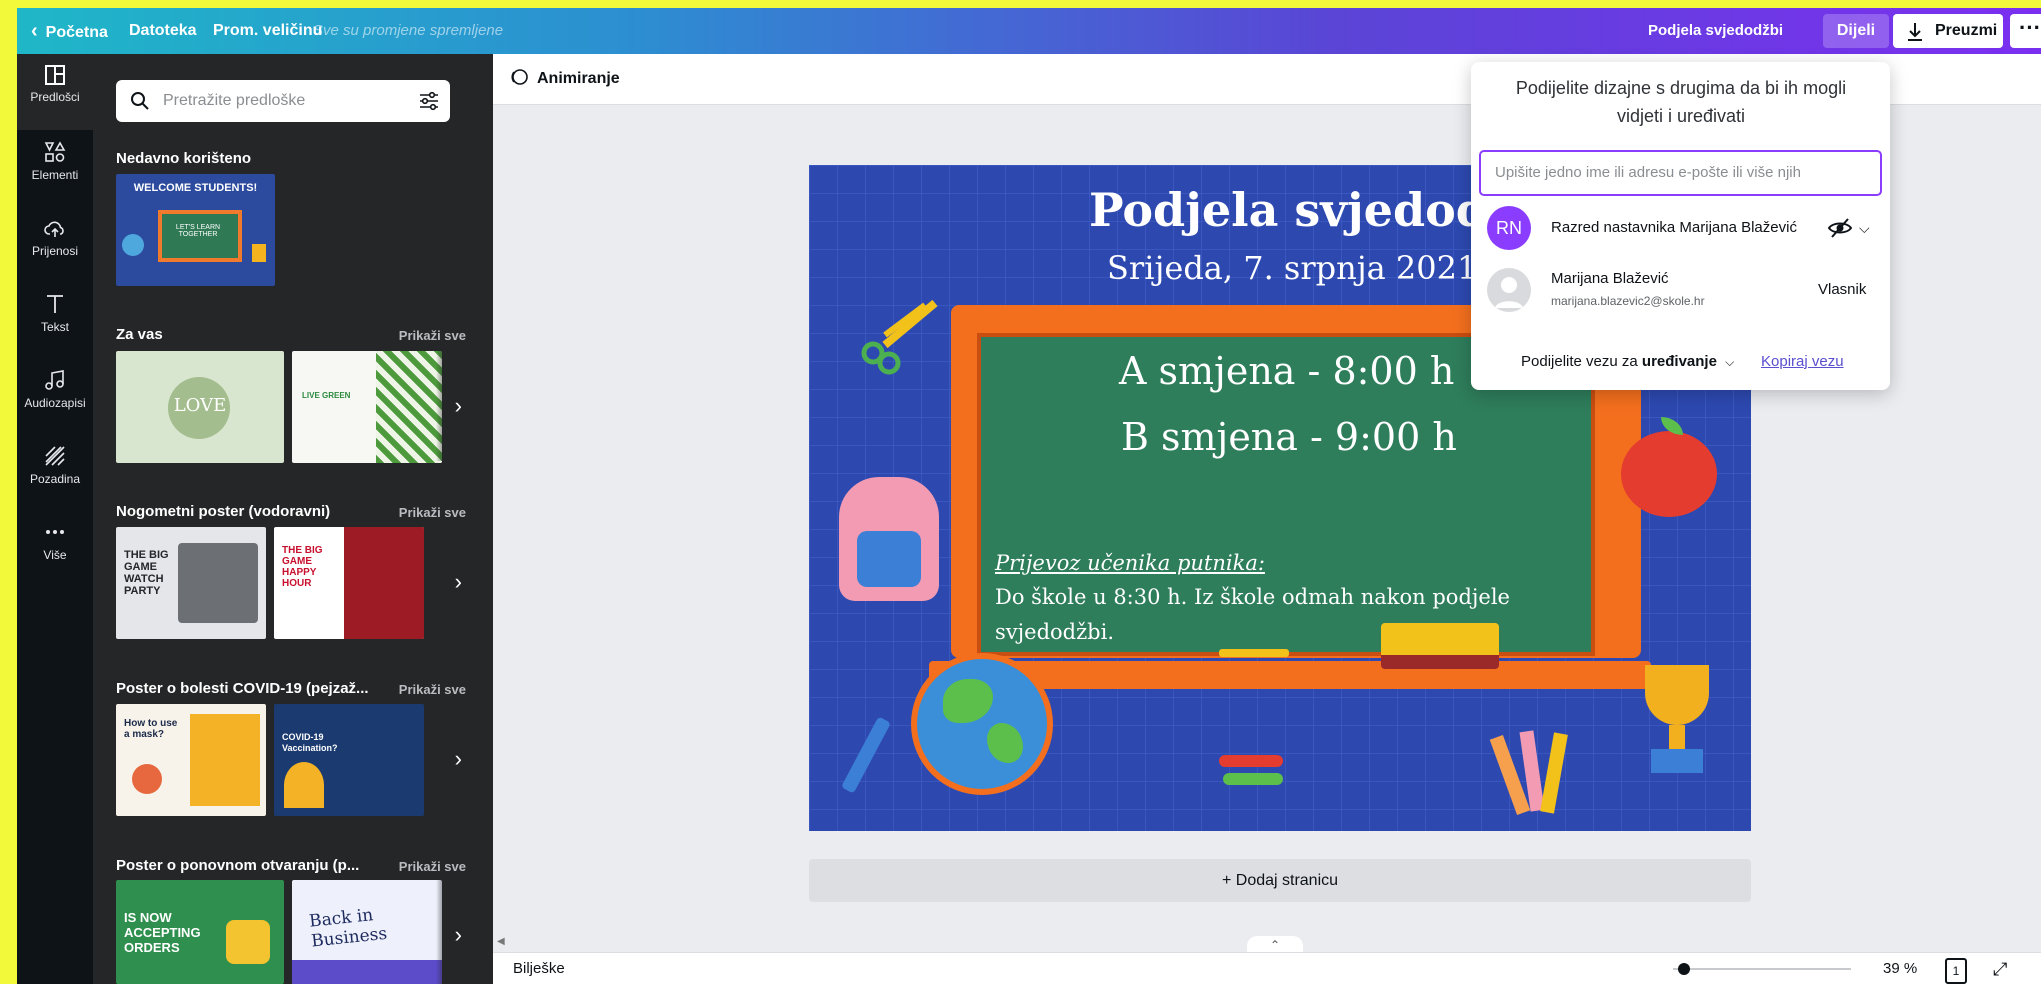 The image size is (2041, 984). Describe the element at coordinates (234, 101) in the screenshot. I see `search-input: Pretražite predloške` at that location.